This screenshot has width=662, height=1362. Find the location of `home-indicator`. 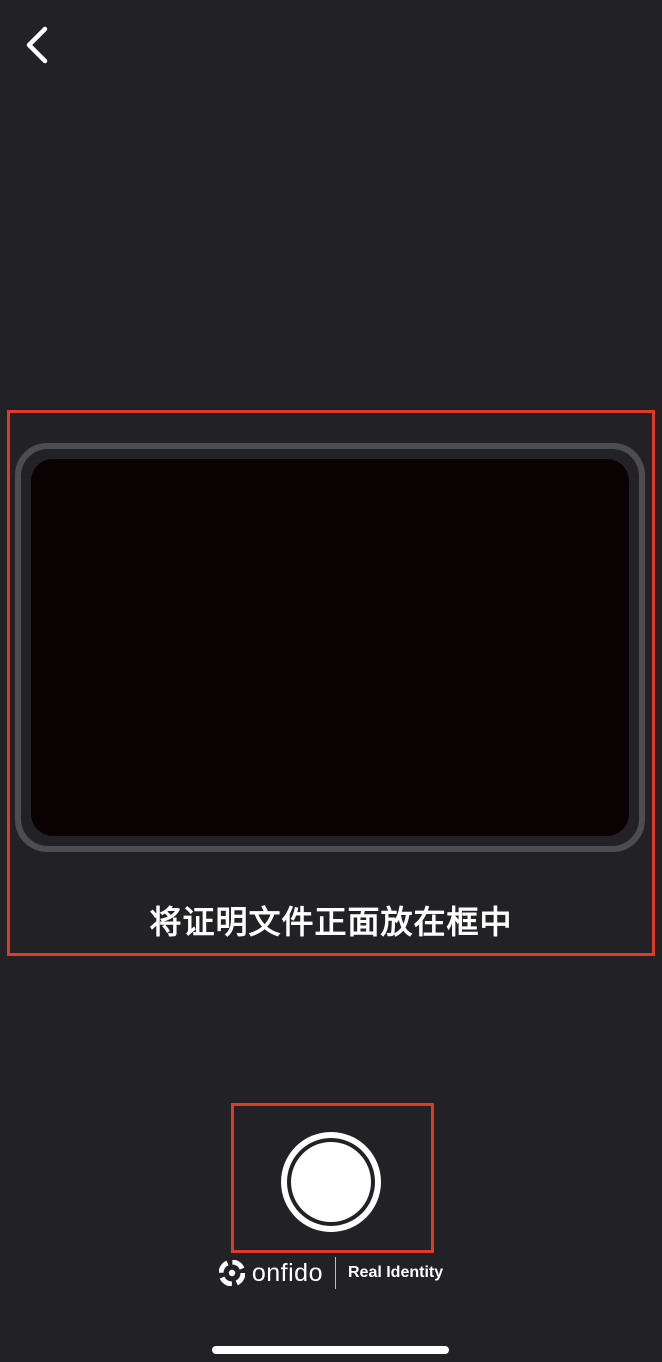

home-indicator is located at coordinates (330, 1350).